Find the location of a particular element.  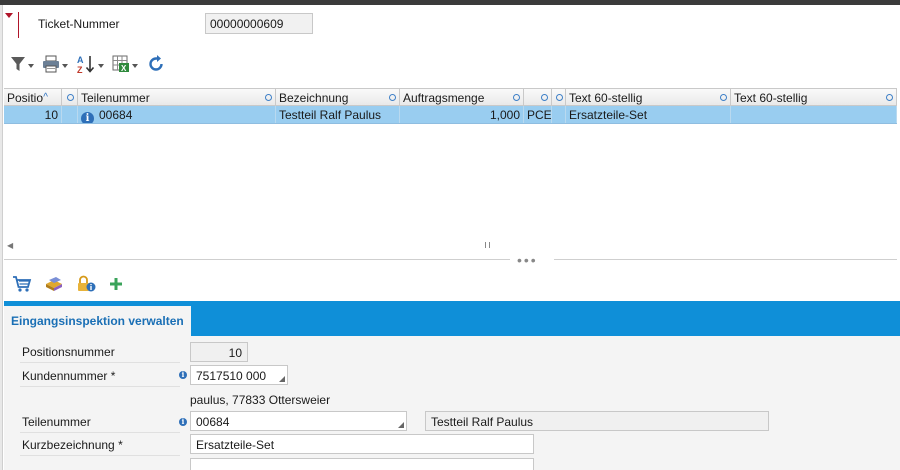

lock-info-button is located at coordinates (86, 285).